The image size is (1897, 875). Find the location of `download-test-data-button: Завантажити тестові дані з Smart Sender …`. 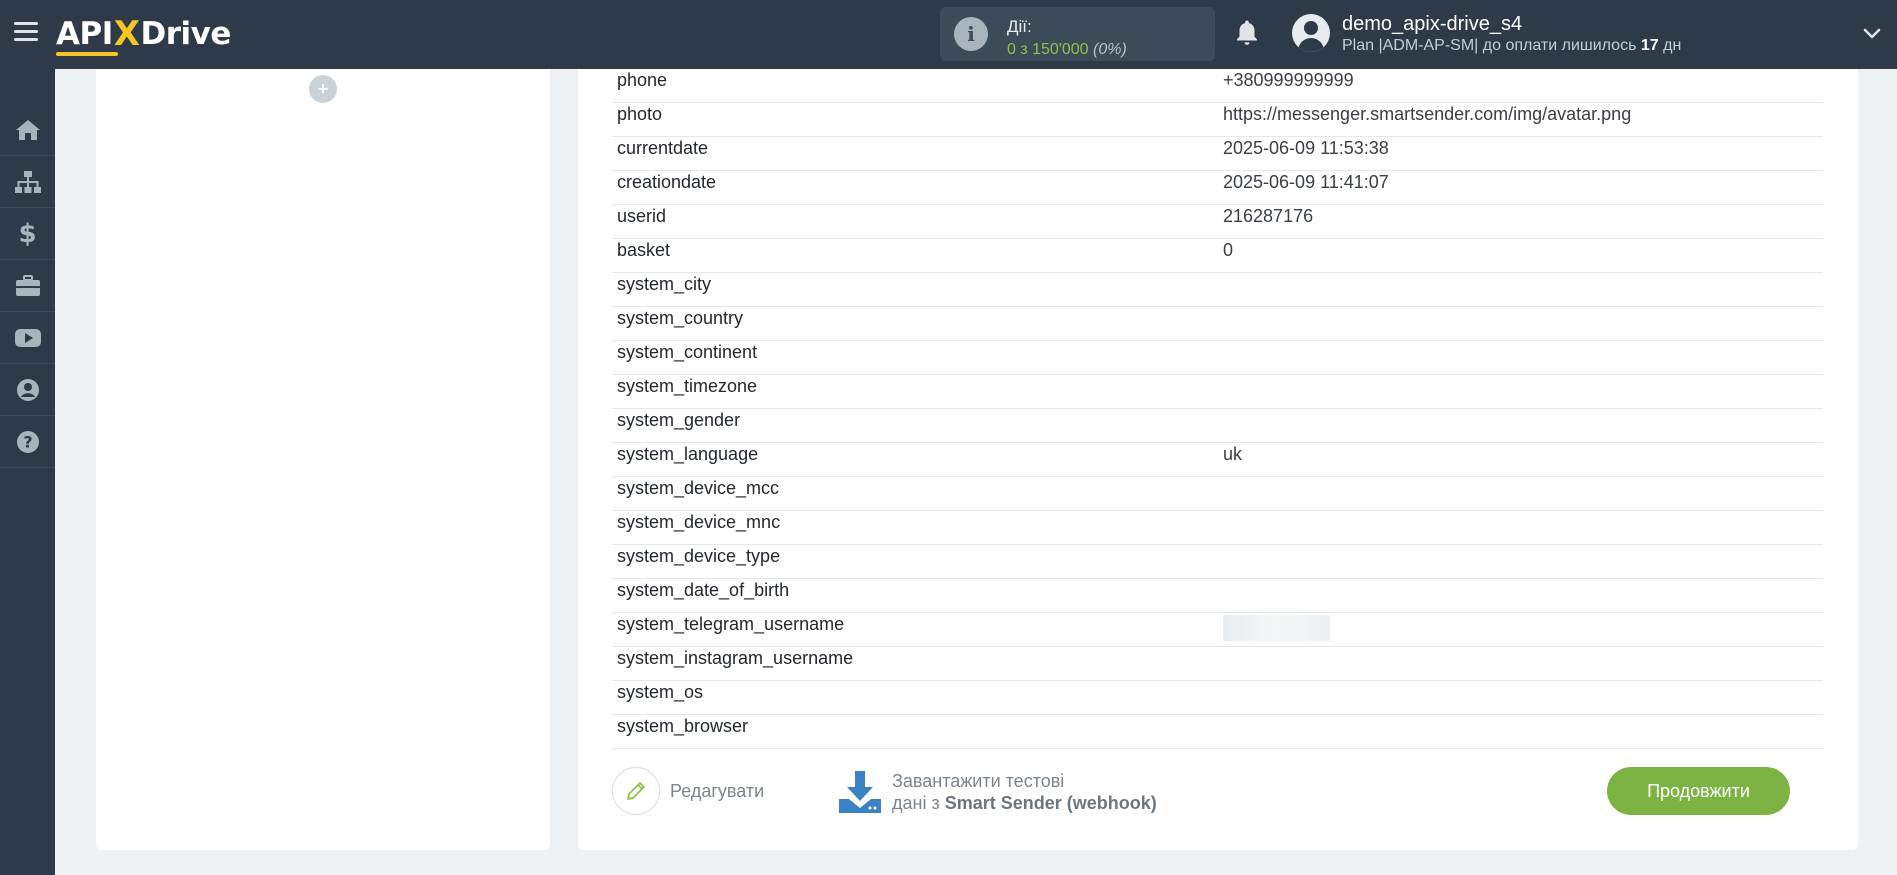

download-test-data-button: Завантажити тестові дані з Smart Sender … is located at coordinates (997, 792).